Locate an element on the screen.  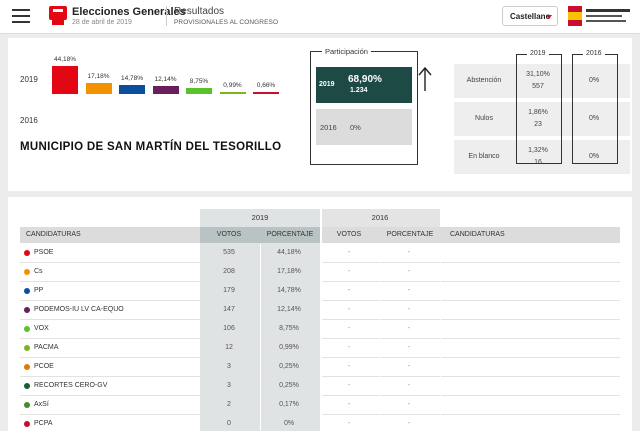
stat-label: Nulos is located at coordinates (484, 118).